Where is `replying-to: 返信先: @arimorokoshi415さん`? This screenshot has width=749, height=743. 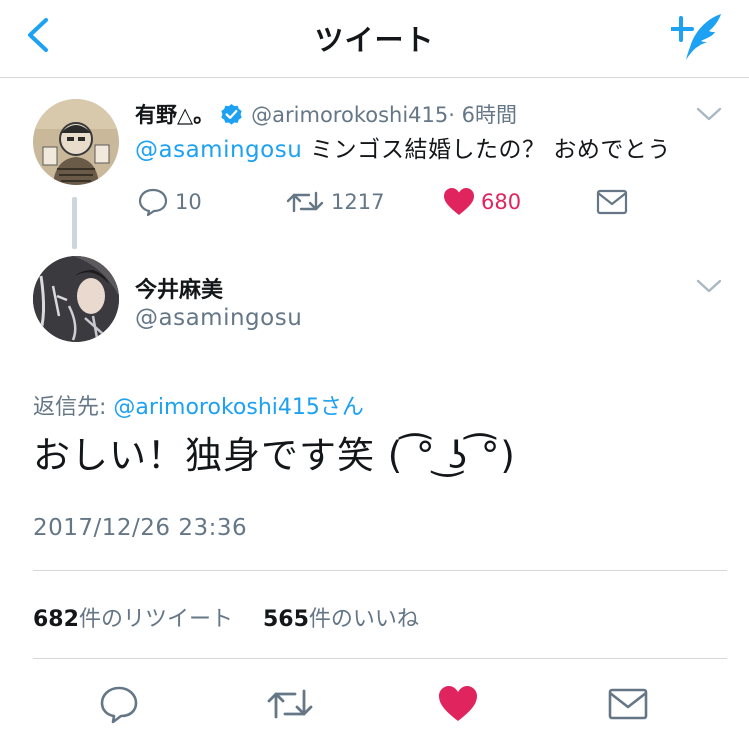 replying-to: 返信先: @arimorokoshi415さん is located at coordinates (198, 405).